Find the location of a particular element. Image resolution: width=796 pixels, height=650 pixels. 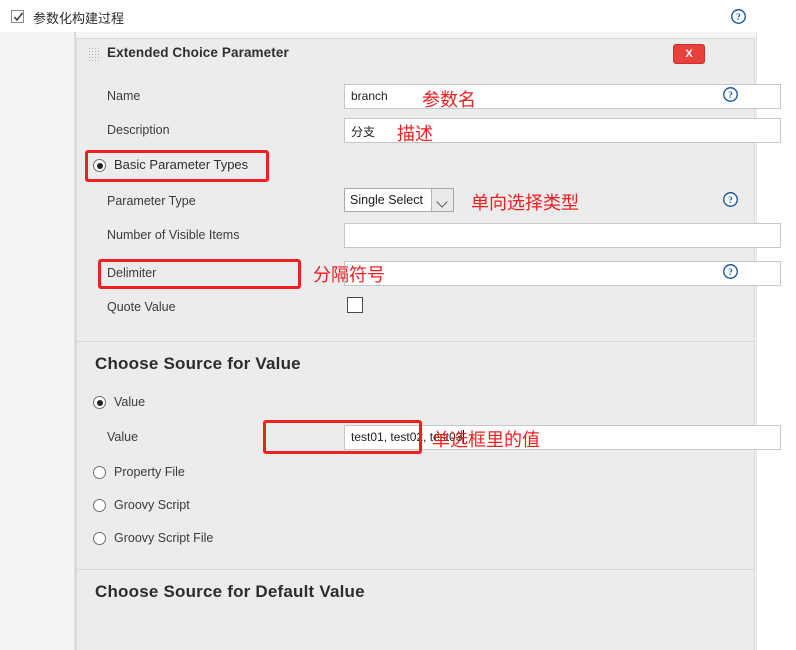

parameterized-build-checkbox is located at coordinates (17, 16).